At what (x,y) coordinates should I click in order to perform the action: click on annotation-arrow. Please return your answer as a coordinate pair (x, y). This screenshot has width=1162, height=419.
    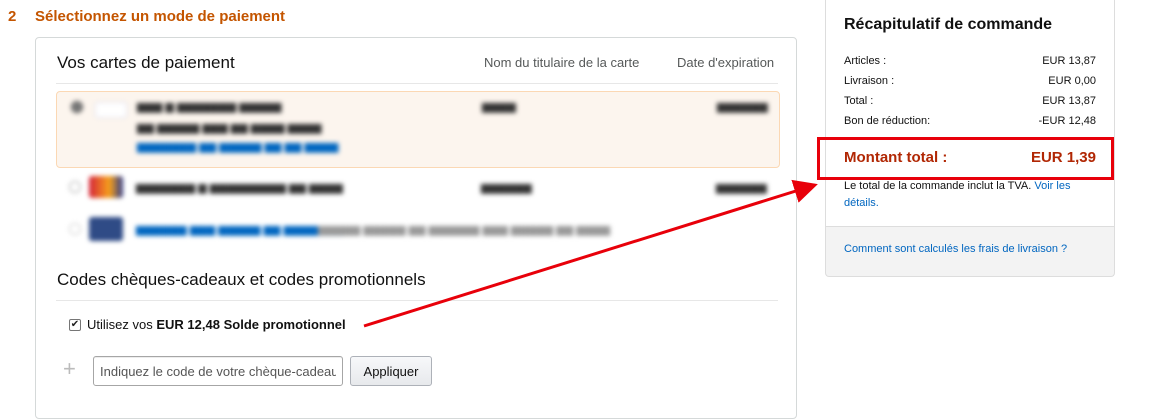
    Looking at the image, I should click on (590, 253).